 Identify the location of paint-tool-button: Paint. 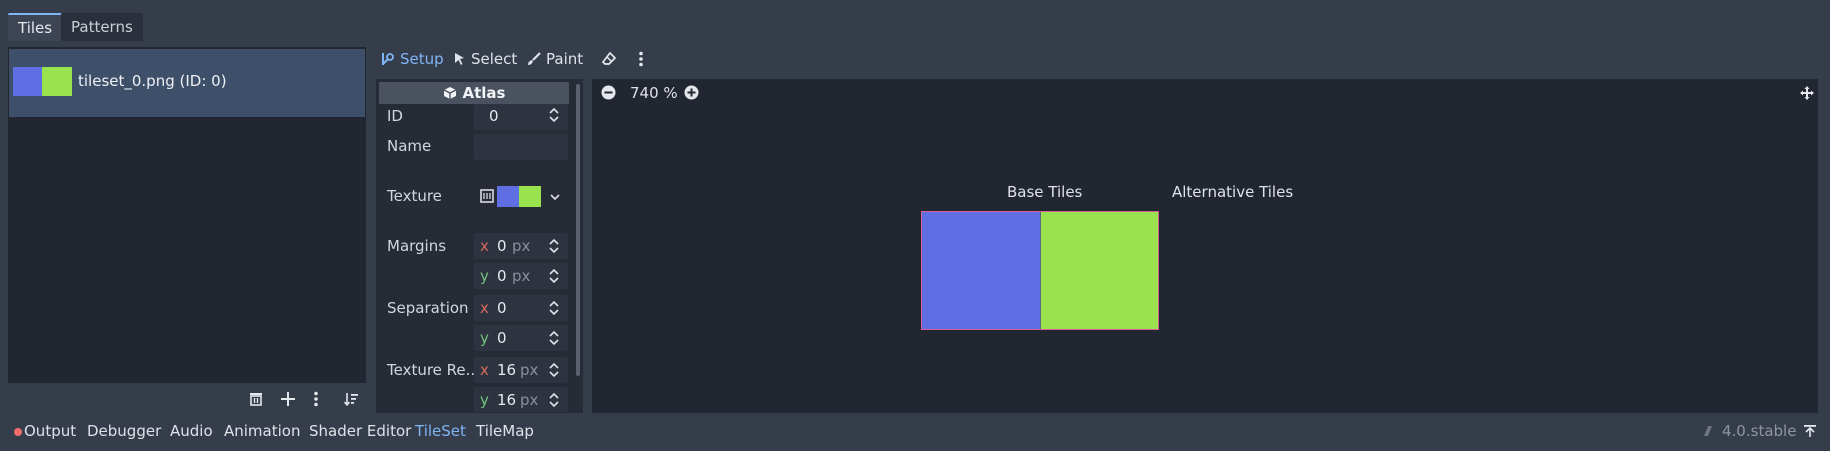
(555, 59).